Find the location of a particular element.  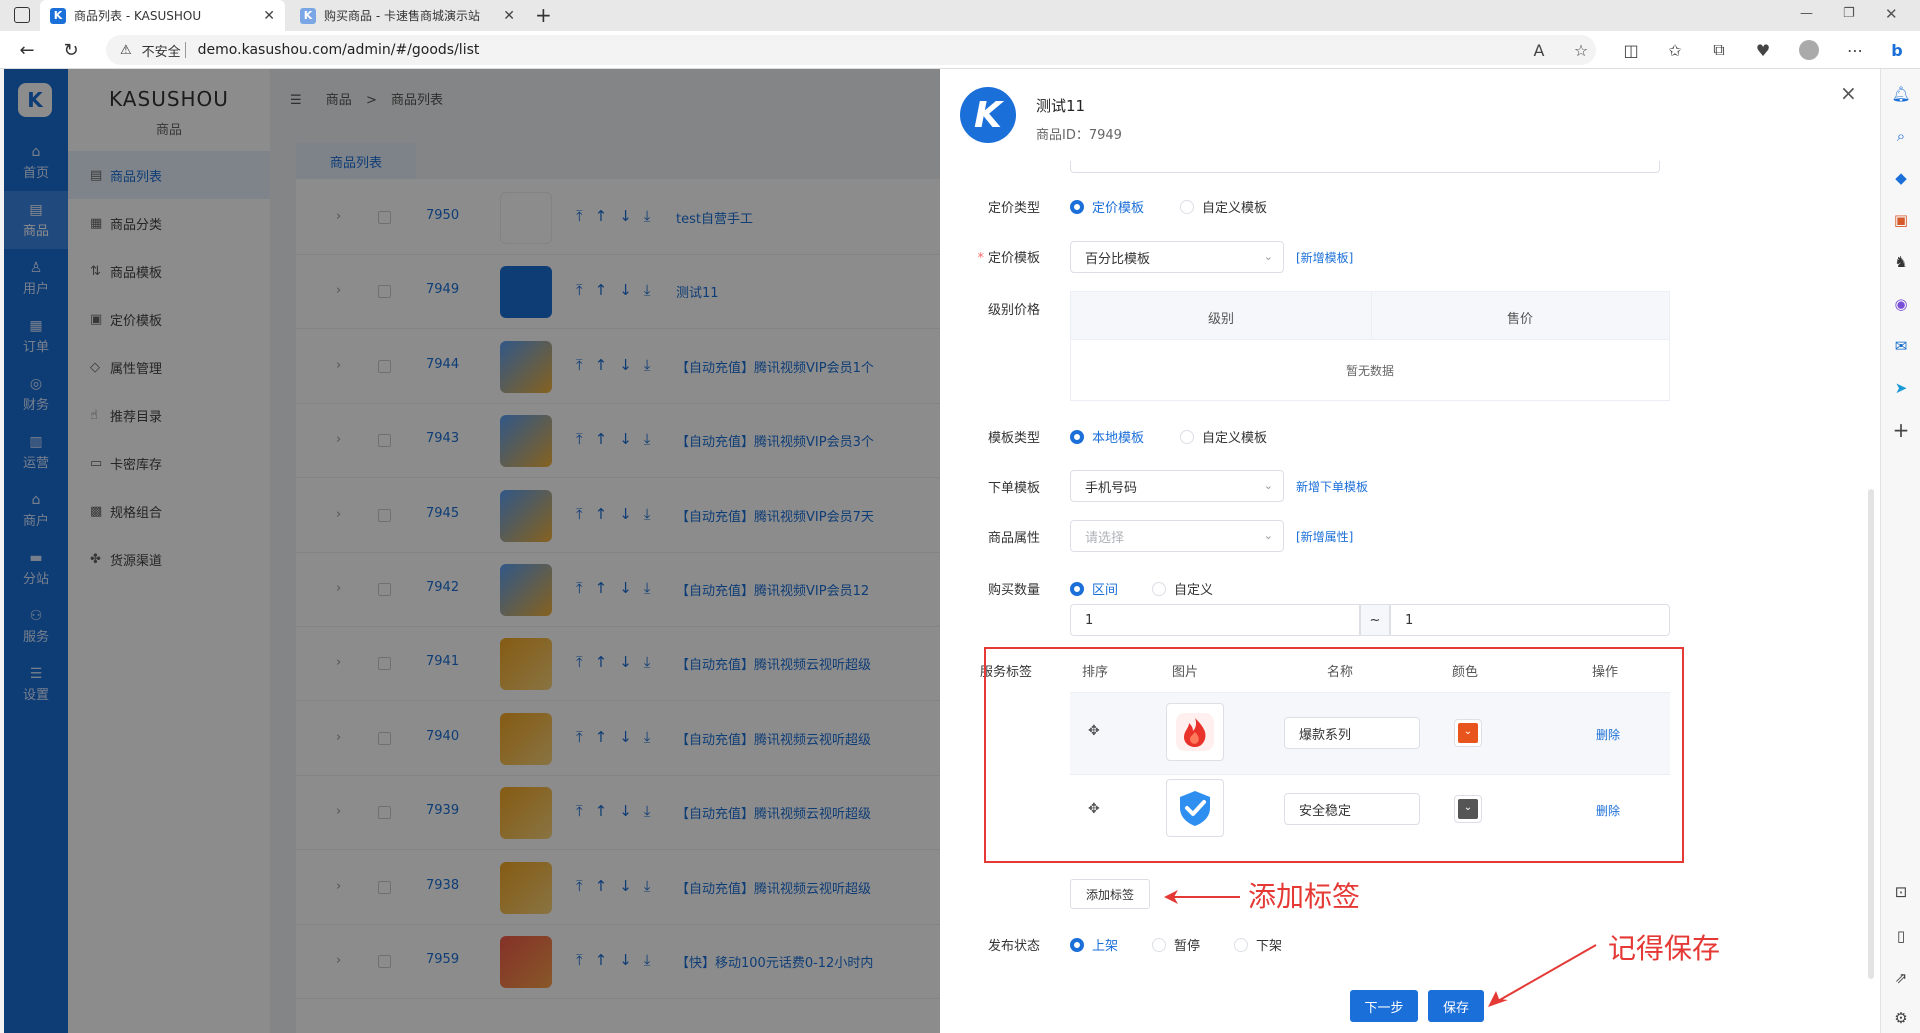

collections-icon: ⧉ is located at coordinates (1719, 50).